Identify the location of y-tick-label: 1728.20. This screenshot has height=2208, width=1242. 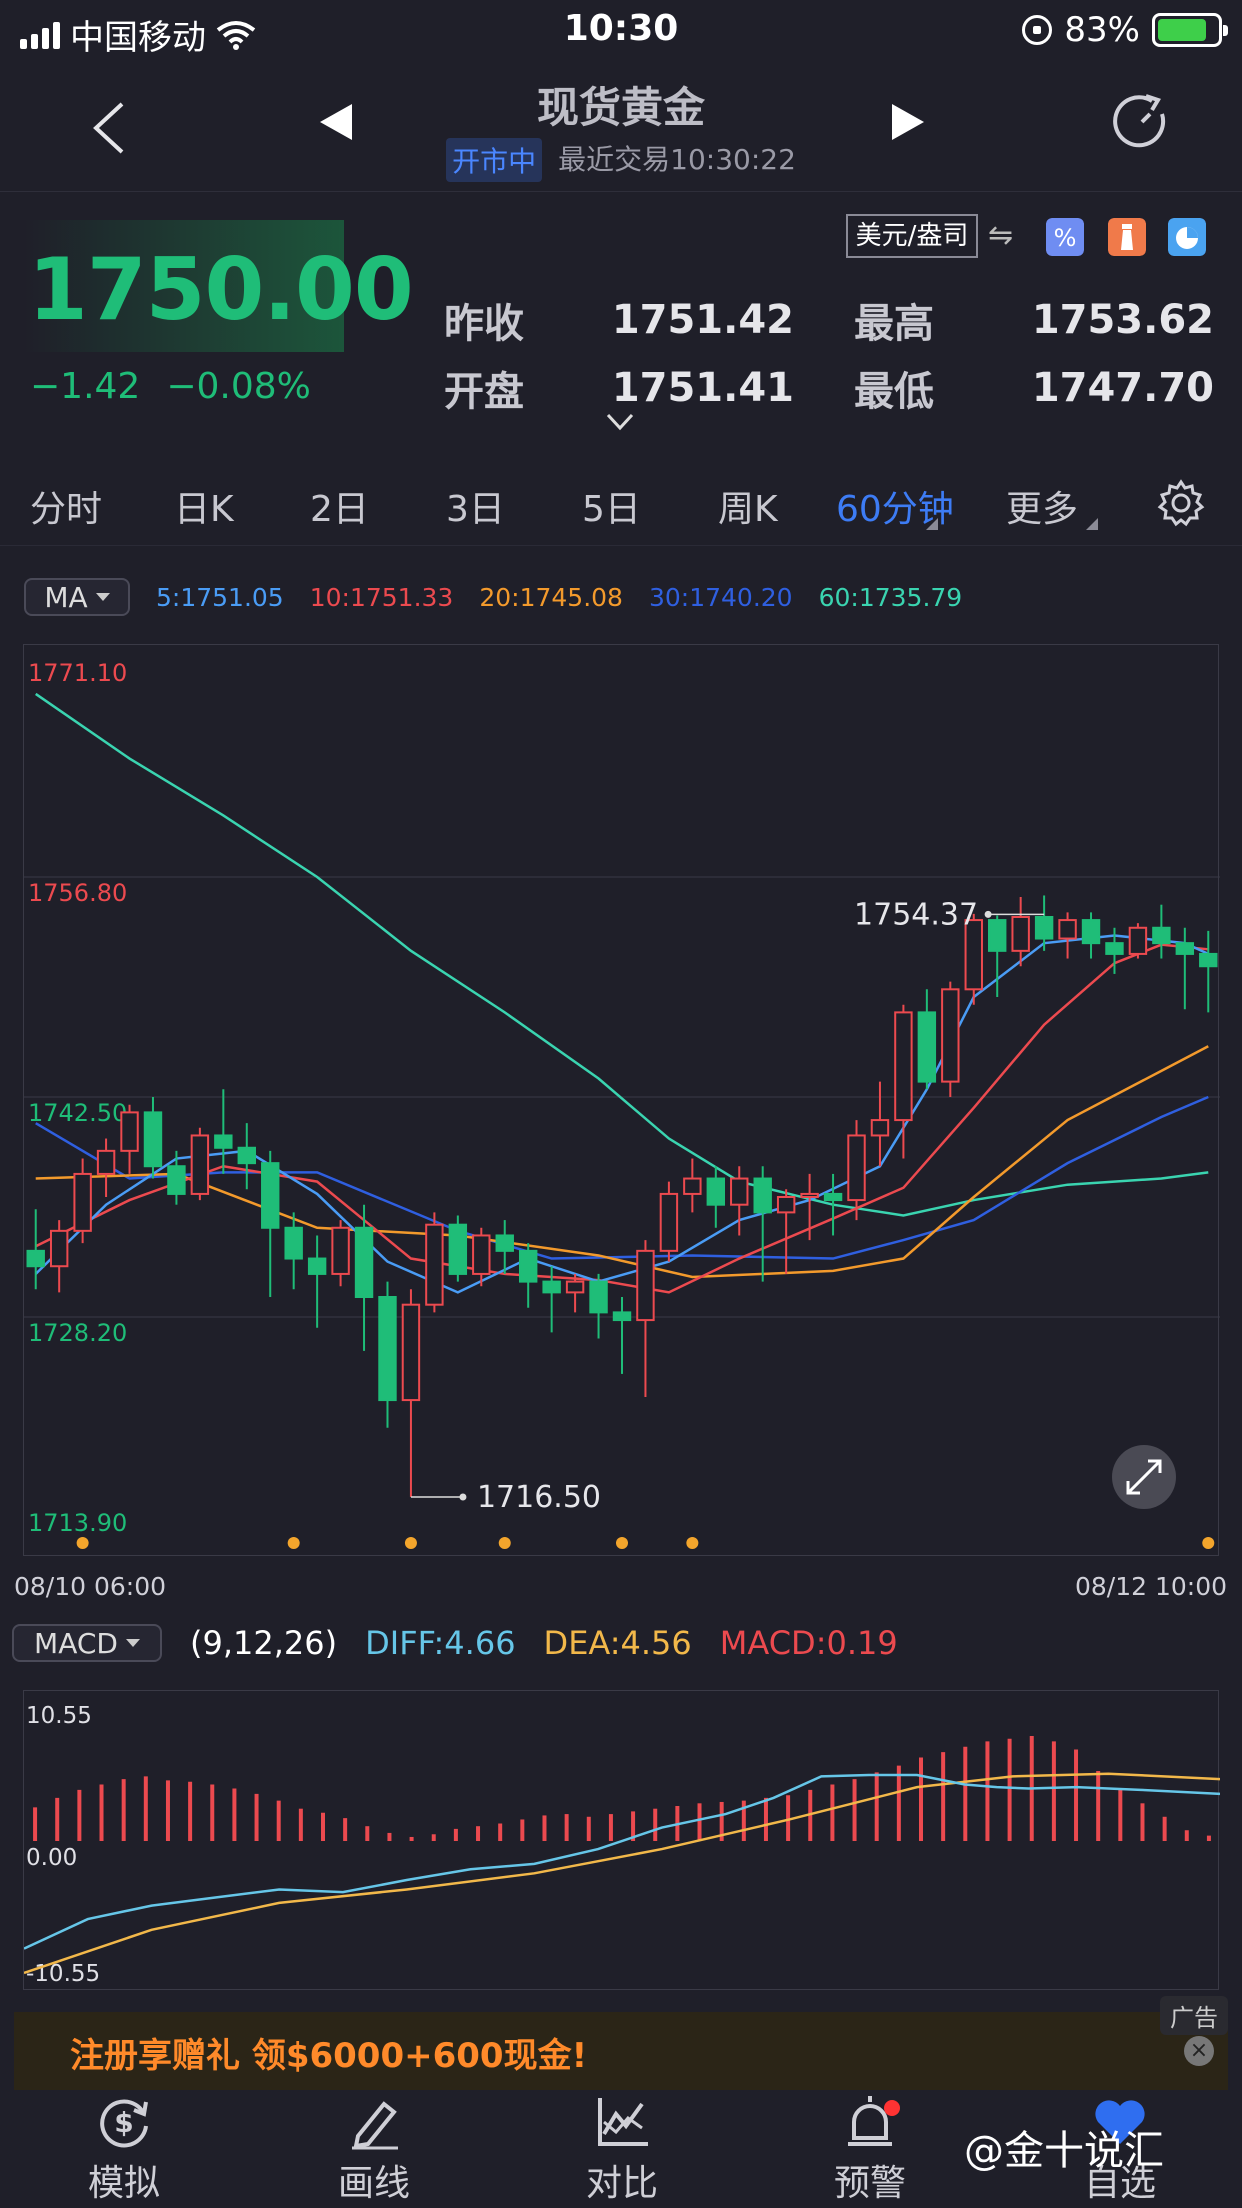
(77, 1333).